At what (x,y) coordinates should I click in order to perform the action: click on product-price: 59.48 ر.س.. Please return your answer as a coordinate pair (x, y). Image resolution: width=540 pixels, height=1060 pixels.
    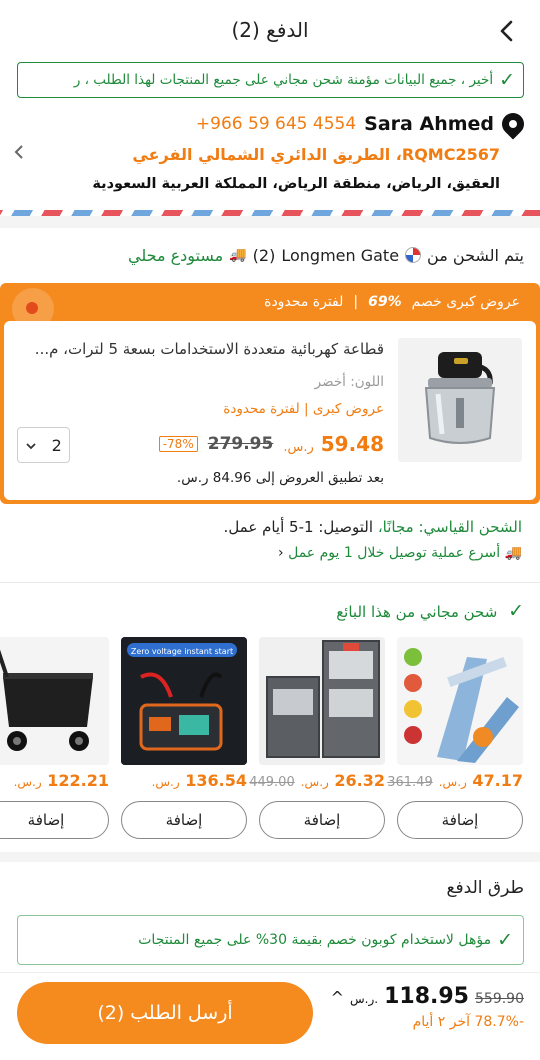
    Looking at the image, I should click on (333, 444).